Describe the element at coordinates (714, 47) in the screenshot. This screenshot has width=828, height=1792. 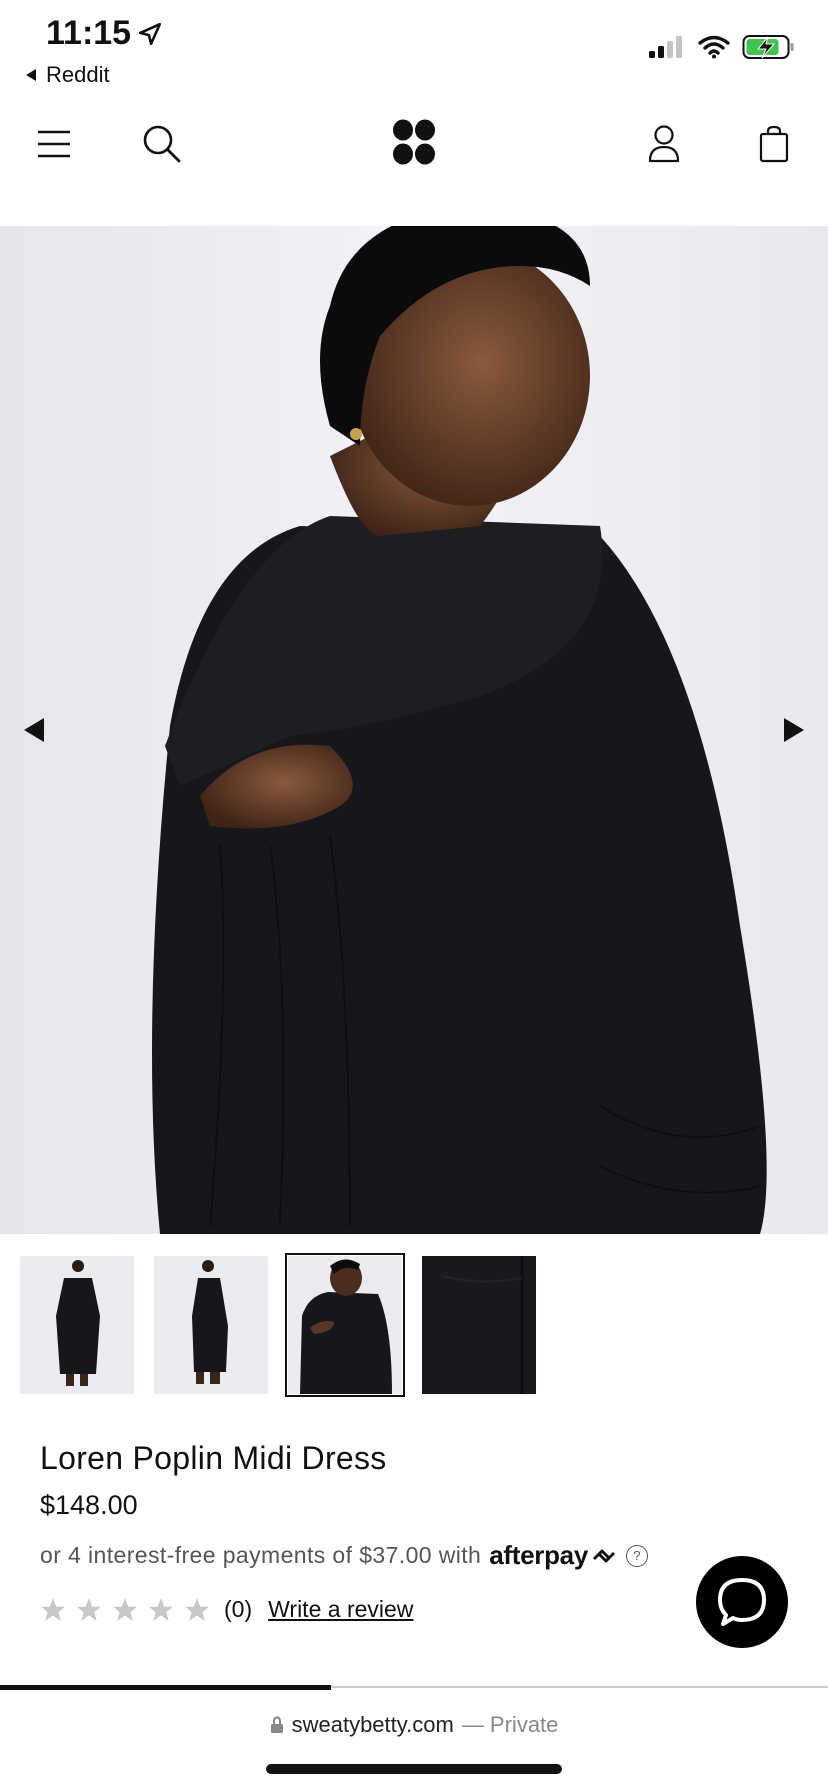
I see `wifi-icon` at that location.